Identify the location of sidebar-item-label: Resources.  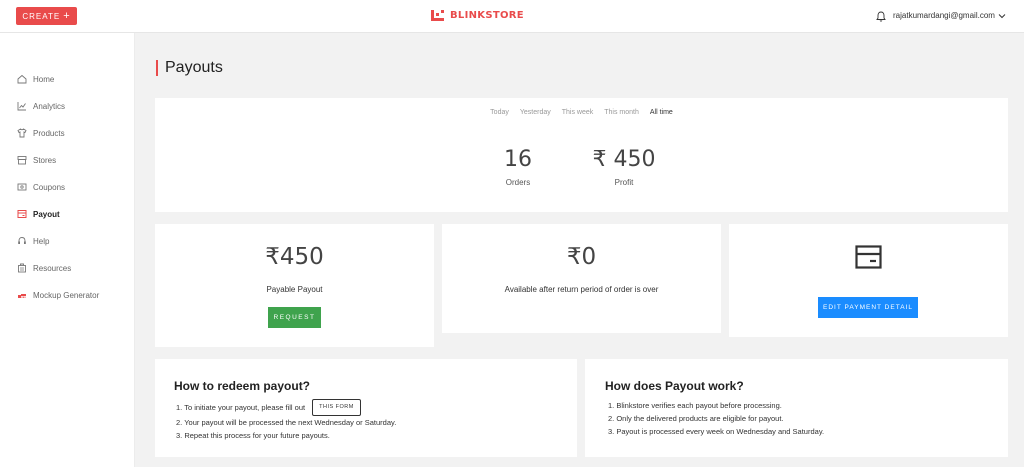
(52, 268).